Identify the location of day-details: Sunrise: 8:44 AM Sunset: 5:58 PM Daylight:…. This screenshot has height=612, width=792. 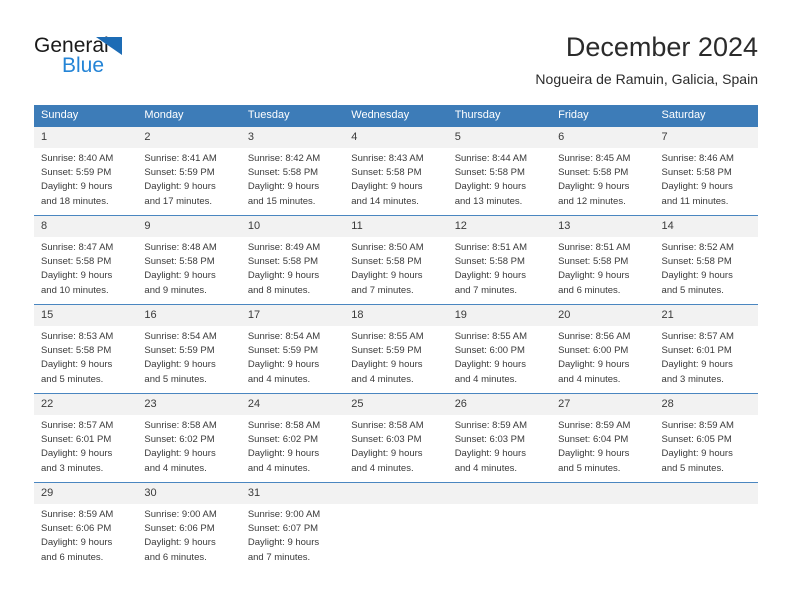
(499, 178).